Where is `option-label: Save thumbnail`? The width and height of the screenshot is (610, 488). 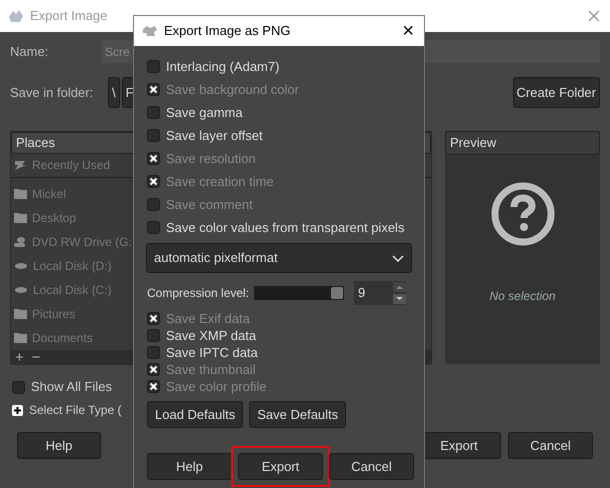 option-label: Save thumbnail is located at coordinates (211, 369).